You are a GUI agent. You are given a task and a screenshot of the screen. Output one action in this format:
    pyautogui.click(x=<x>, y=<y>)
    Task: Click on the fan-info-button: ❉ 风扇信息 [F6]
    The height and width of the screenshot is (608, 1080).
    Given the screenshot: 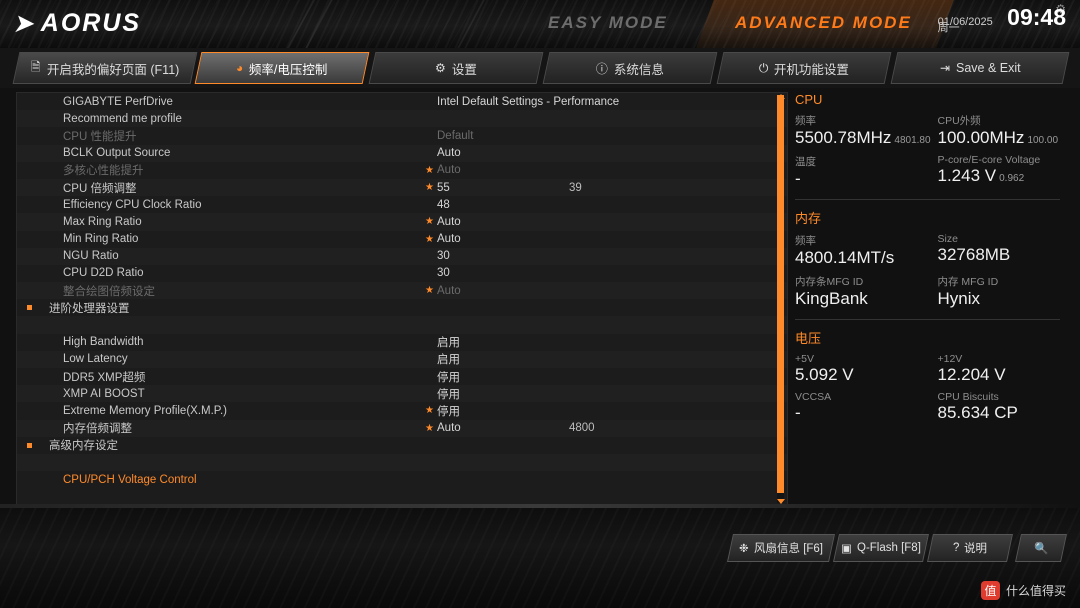 What is the action you would take?
    pyautogui.click(x=781, y=548)
    